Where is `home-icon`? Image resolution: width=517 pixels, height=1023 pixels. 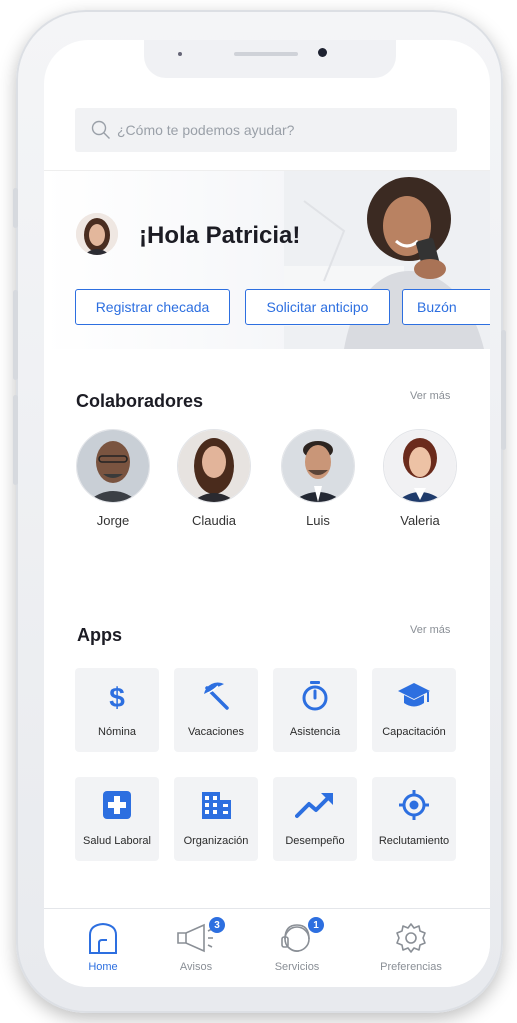 home-icon is located at coordinates (103, 938).